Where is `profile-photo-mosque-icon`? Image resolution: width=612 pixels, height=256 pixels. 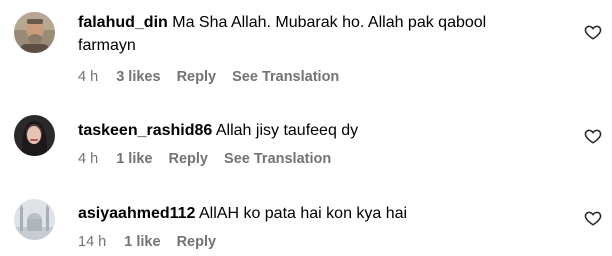
profile-photo-mosque-icon is located at coordinates (34, 219).